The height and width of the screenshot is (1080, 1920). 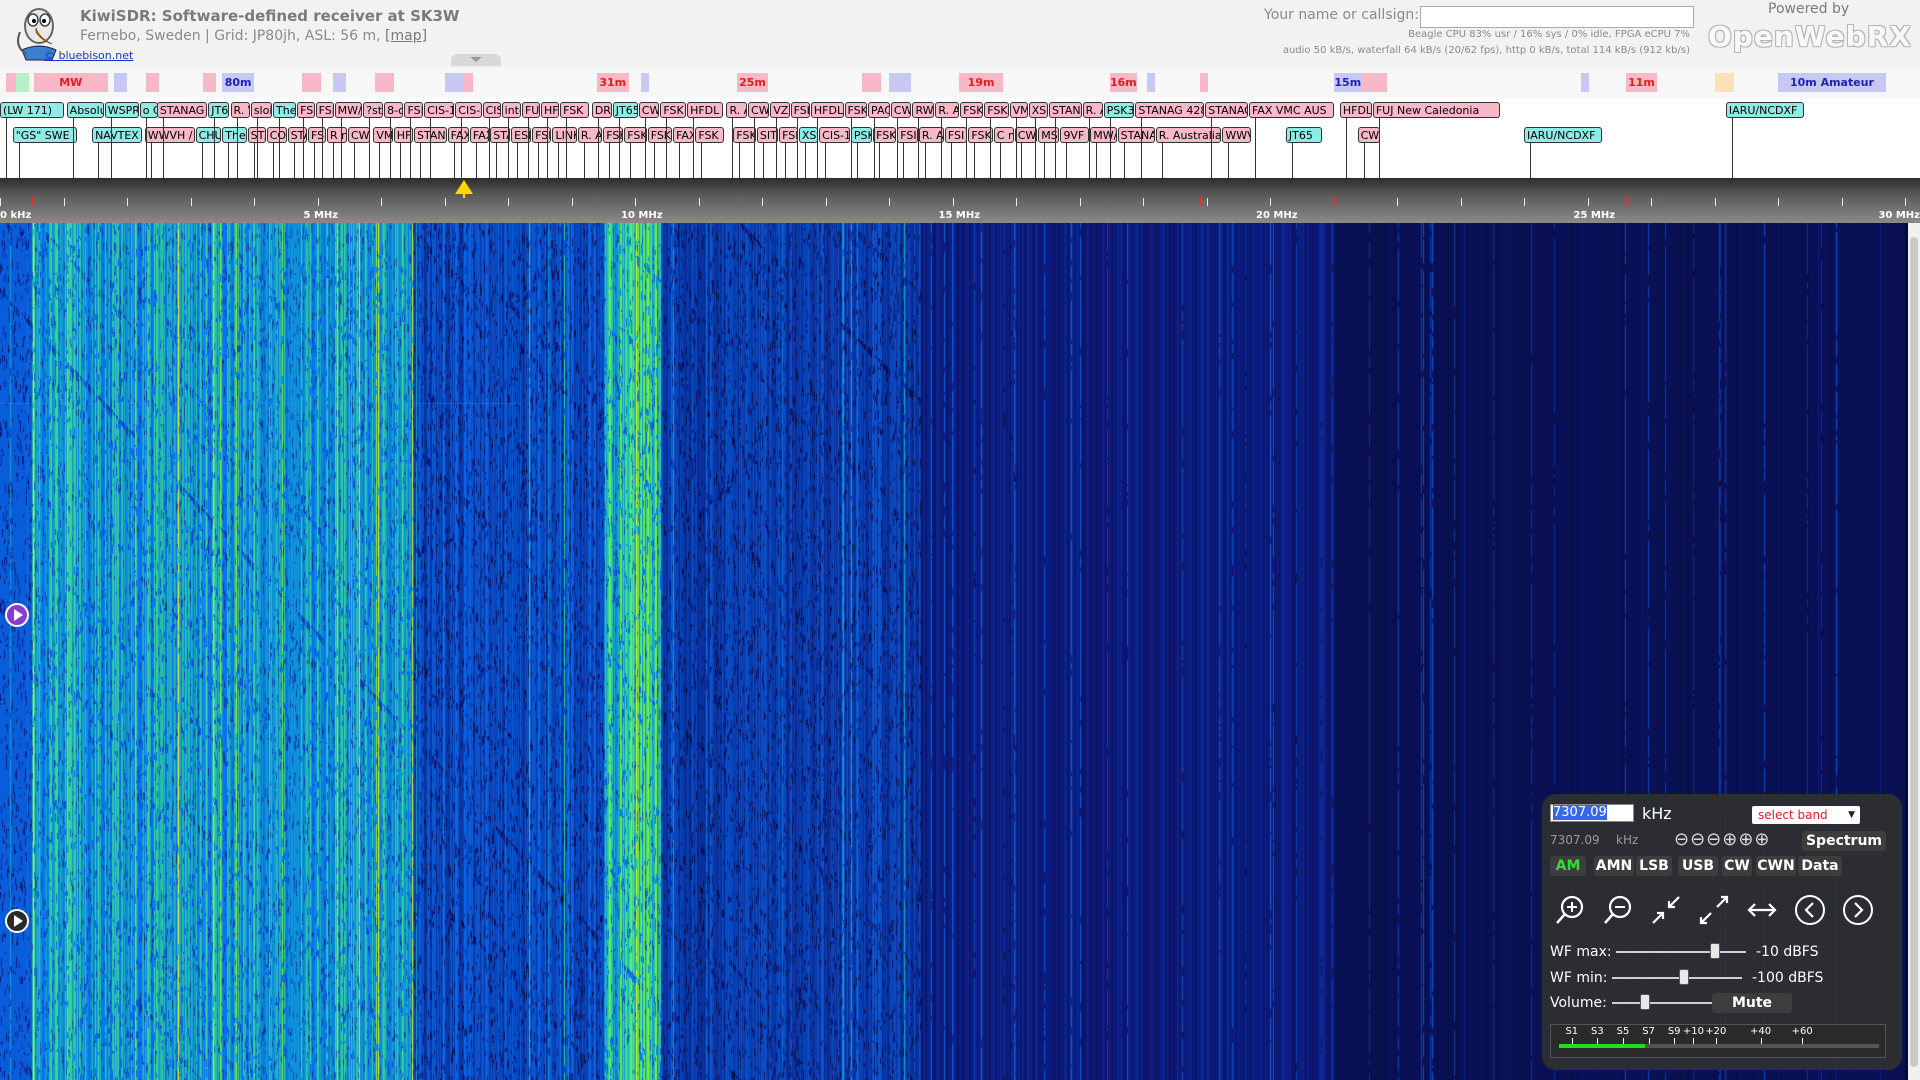 I want to click on dx-station-label: XSt, so click(x=808, y=135).